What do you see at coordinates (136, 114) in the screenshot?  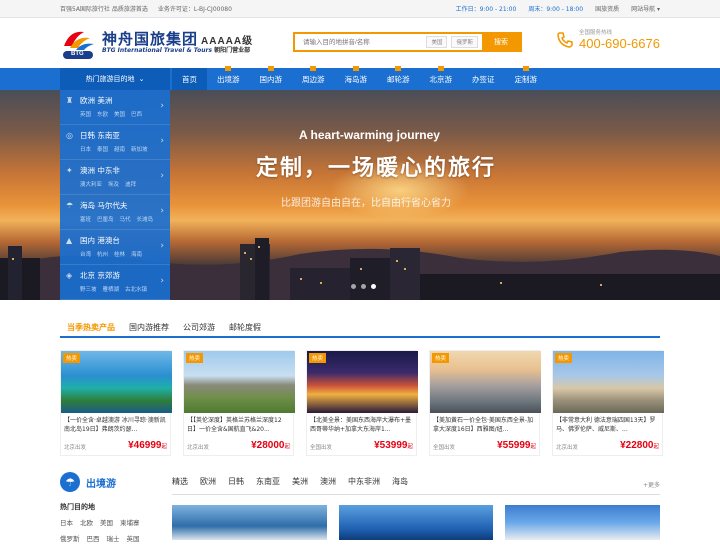 I see `sidebar-sub-link: 巴西` at bounding box center [136, 114].